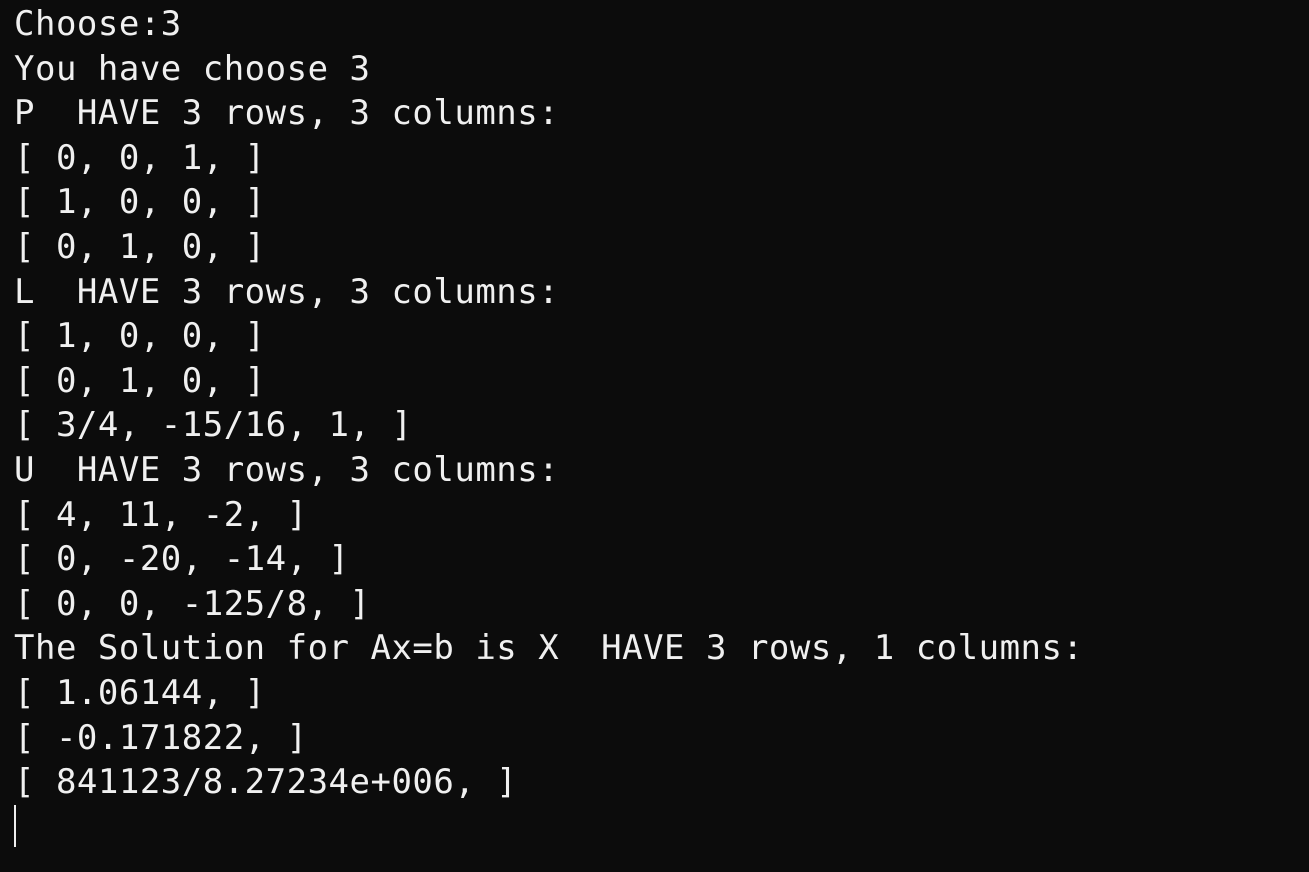 The image size is (1309, 872). I want to click on console-line-u-row: [ 4, 11, -2, ], so click(161, 514).